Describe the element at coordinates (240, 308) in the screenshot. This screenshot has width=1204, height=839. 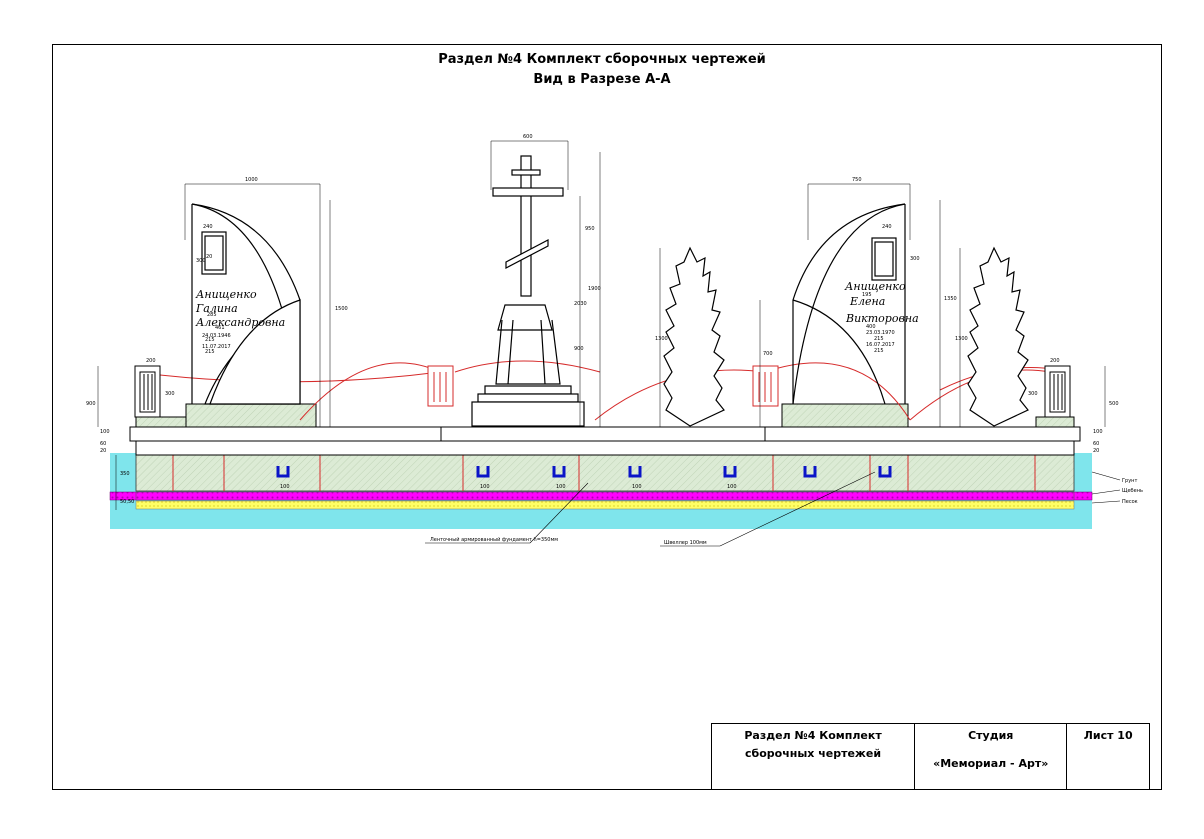
I see `left-stele-text: Анищенко Галина Александровна` at that location.